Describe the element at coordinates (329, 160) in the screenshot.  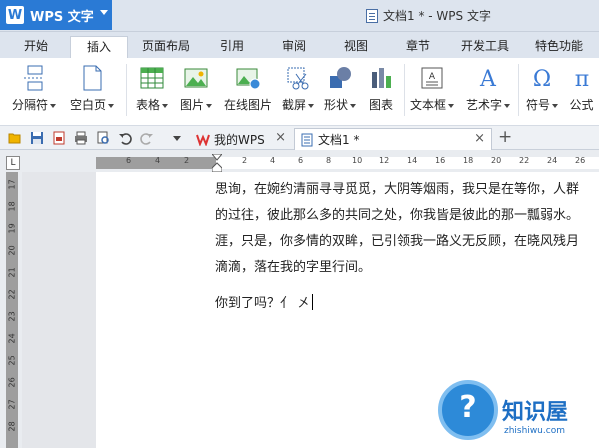
I see `ruler-number: 8` at that location.